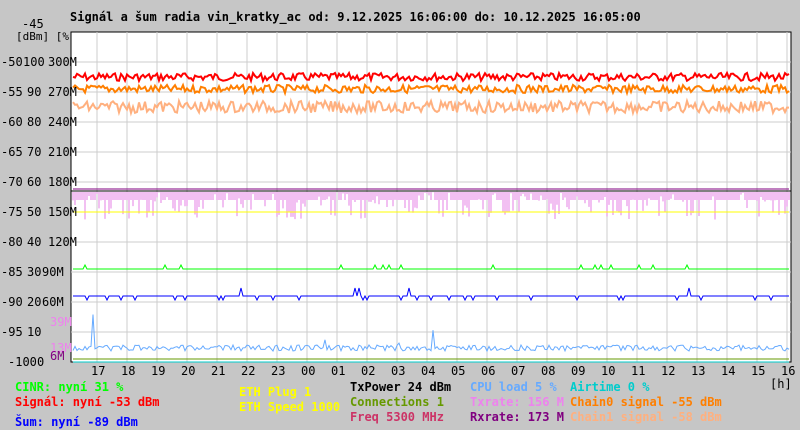  What do you see at coordinates (788, 371) in the screenshot?
I see `x-tick: 16` at bounding box center [788, 371].